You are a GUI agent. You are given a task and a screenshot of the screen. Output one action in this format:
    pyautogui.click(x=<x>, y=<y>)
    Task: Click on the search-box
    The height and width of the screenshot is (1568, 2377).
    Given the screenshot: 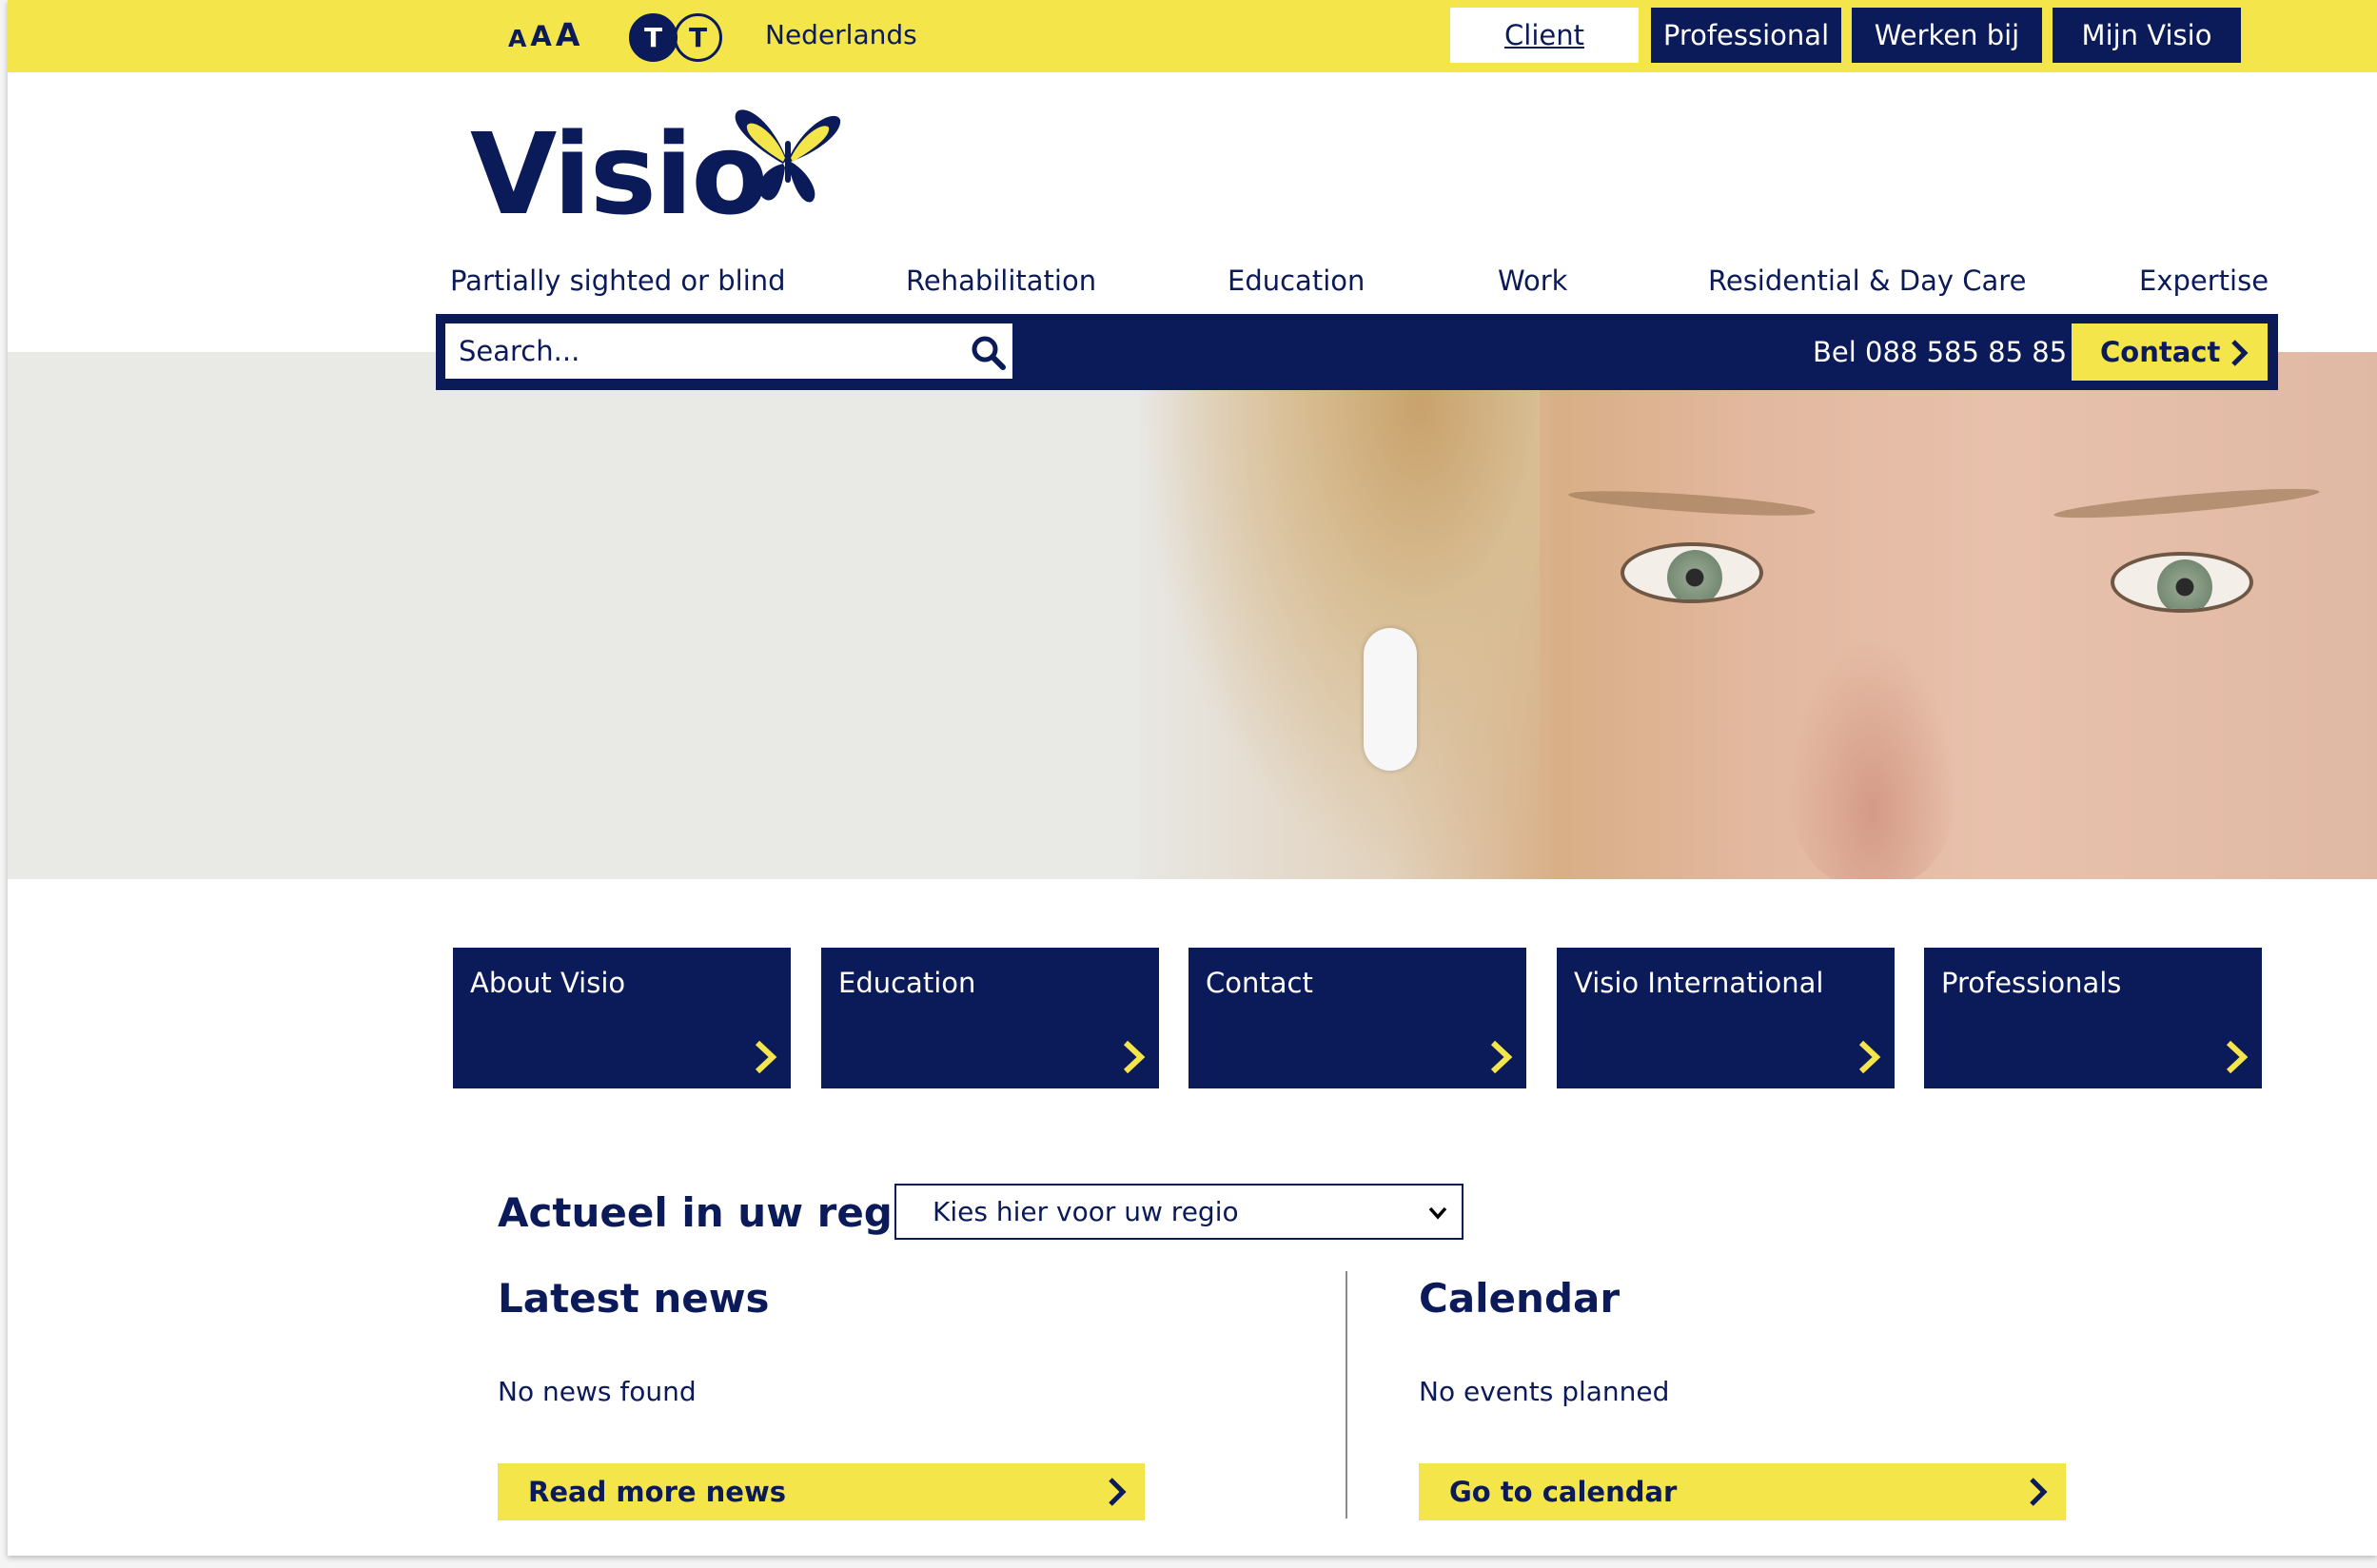 What is the action you would take?
    pyautogui.click(x=728, y=351)
    